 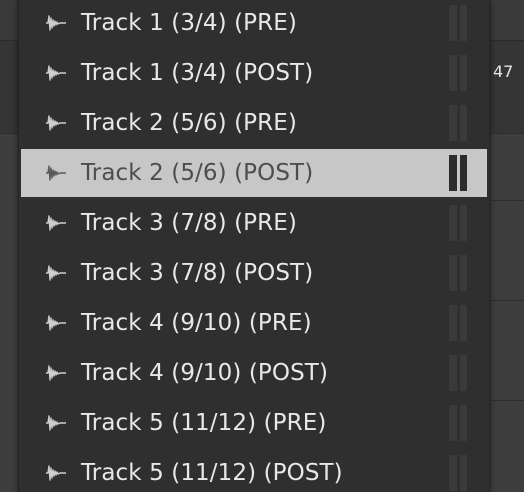 I want to click on menu-item-track-source: Track 2 (5/6) (PRE), so click(x=254, y=123).